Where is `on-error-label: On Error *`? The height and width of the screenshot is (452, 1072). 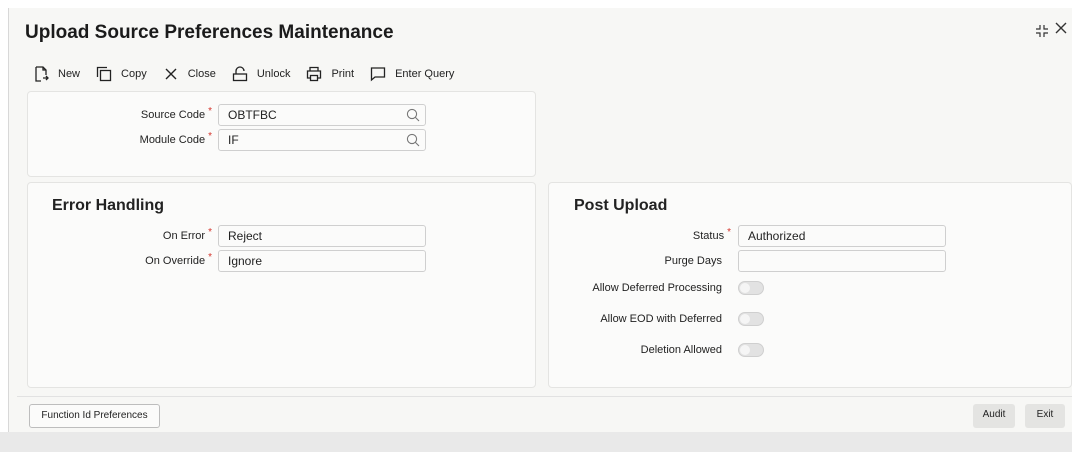 on-error-label: On Error * is located at coordinates (187, 234).